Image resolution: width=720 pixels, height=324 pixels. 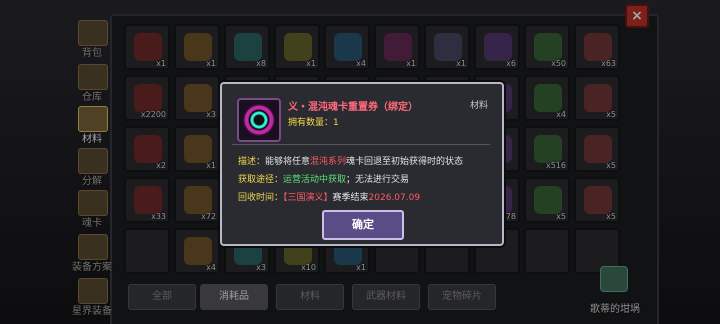 I want to click on description-line: 描述：能够将任意混沌系列魂卡回退至初始获得时的状态, so click(x=351, y=162).